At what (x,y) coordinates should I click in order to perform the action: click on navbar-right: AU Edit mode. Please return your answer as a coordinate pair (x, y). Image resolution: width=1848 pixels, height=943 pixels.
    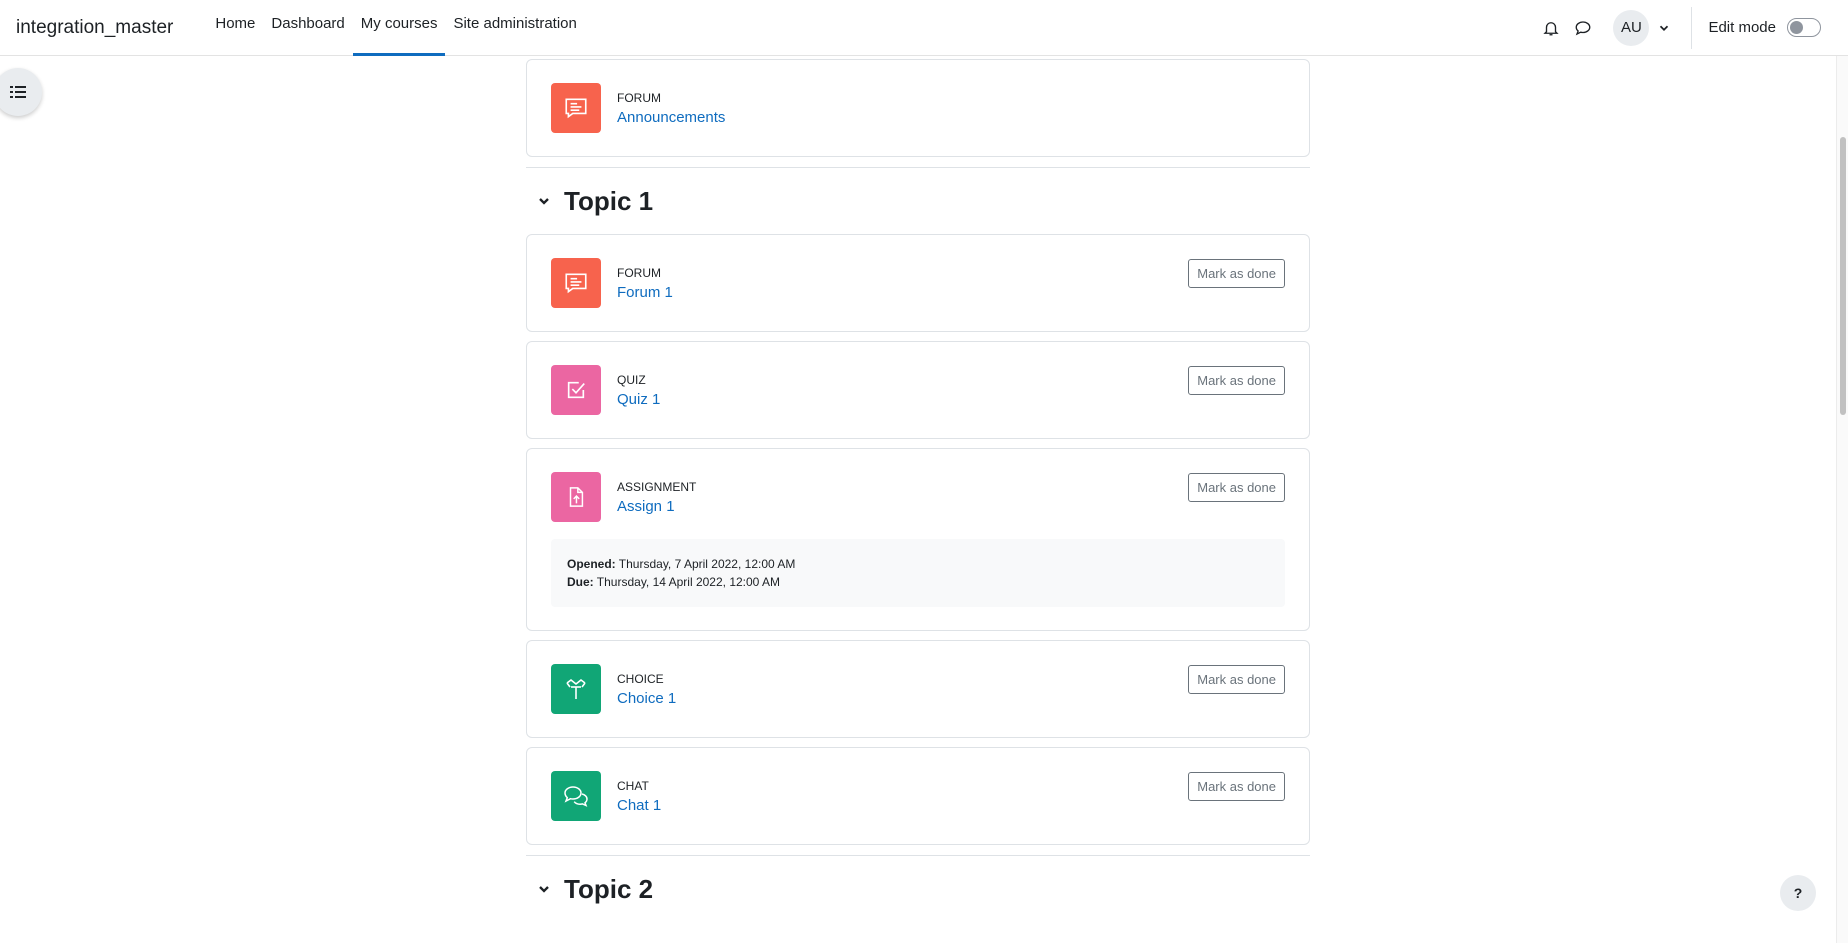
    Looking at the image, I should click on (1691, 28).